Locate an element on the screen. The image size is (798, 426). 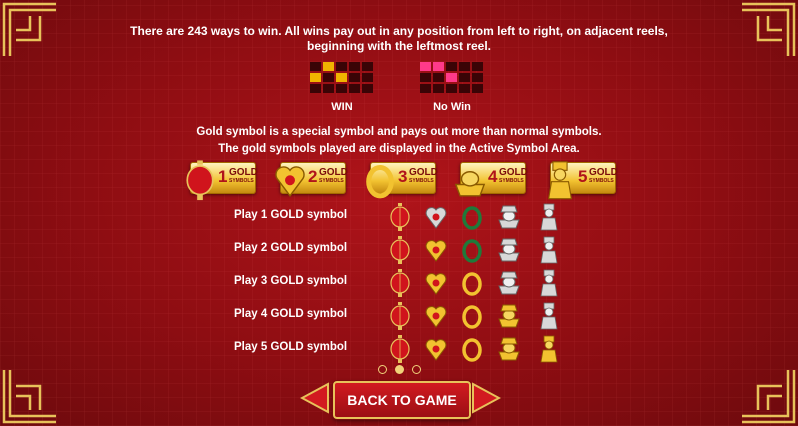
next-page-button is located at coordinates (486, 398).